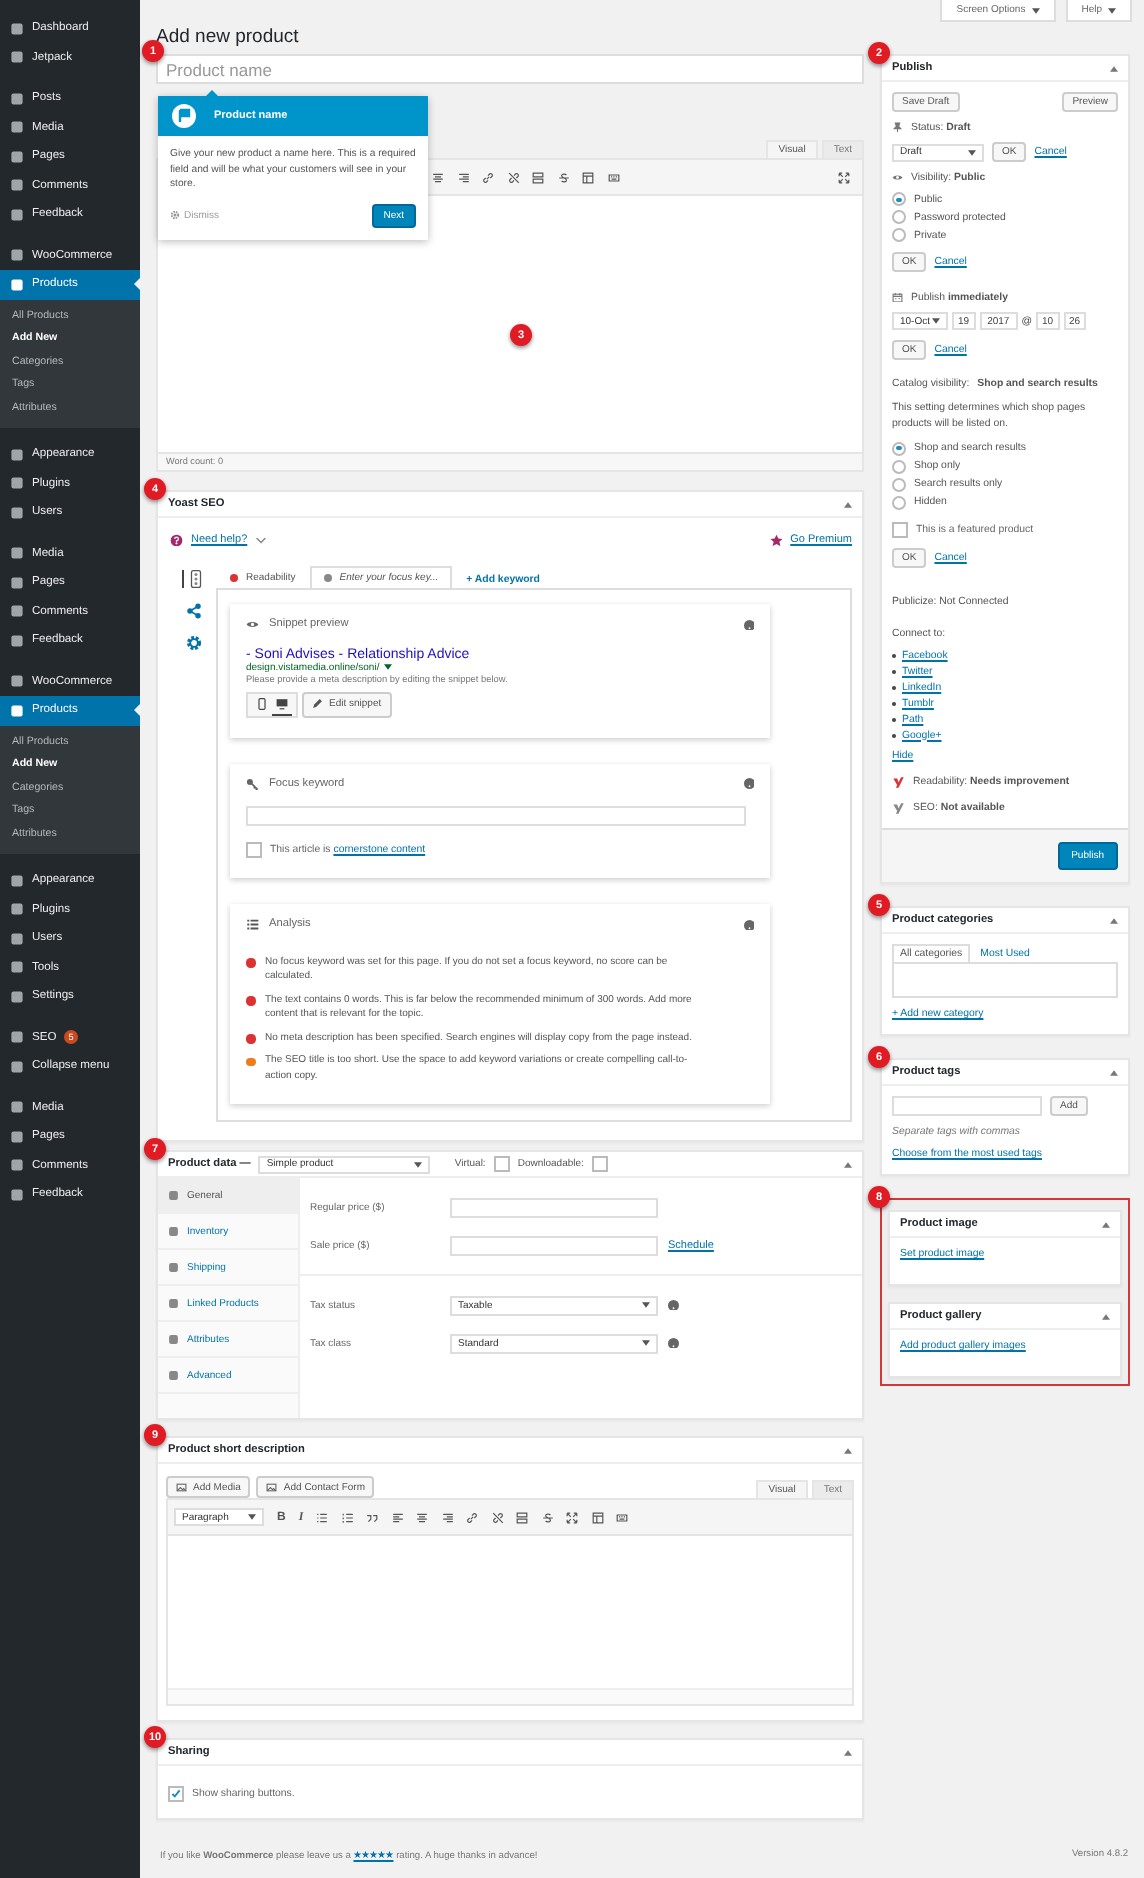 This screenshot has width=1144, height=1878. Describe the element at coordinates (272, 1487) in the screenshot. I see `media-icon` at that location.